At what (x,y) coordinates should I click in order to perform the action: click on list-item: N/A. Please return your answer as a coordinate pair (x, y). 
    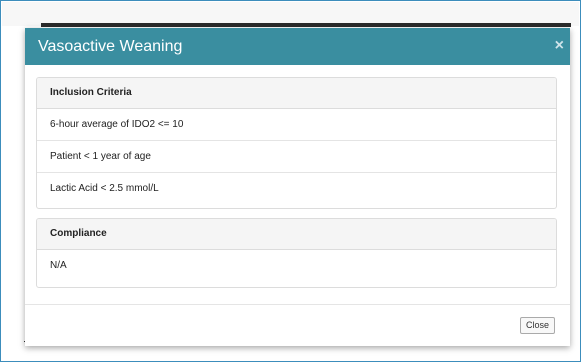
    Looking at the image, I should click on (296, 265).